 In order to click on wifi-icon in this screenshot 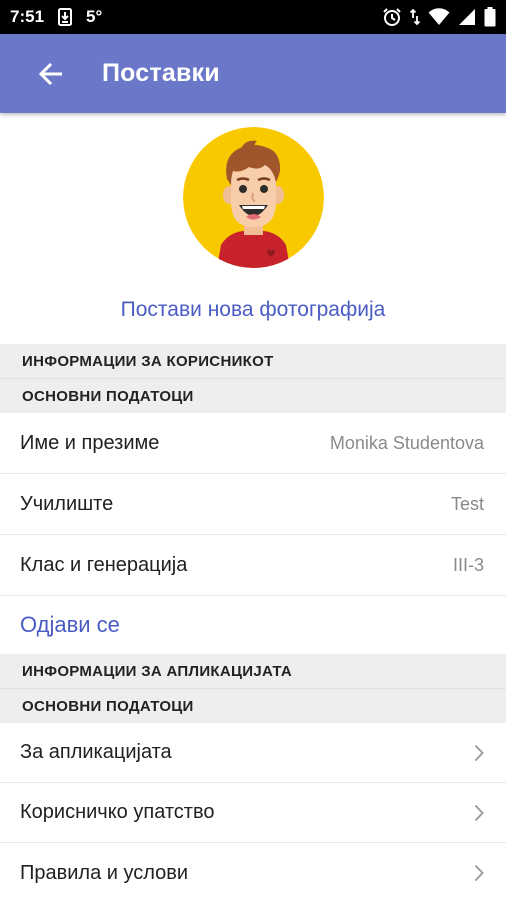, I will do `click(439, 17)`.